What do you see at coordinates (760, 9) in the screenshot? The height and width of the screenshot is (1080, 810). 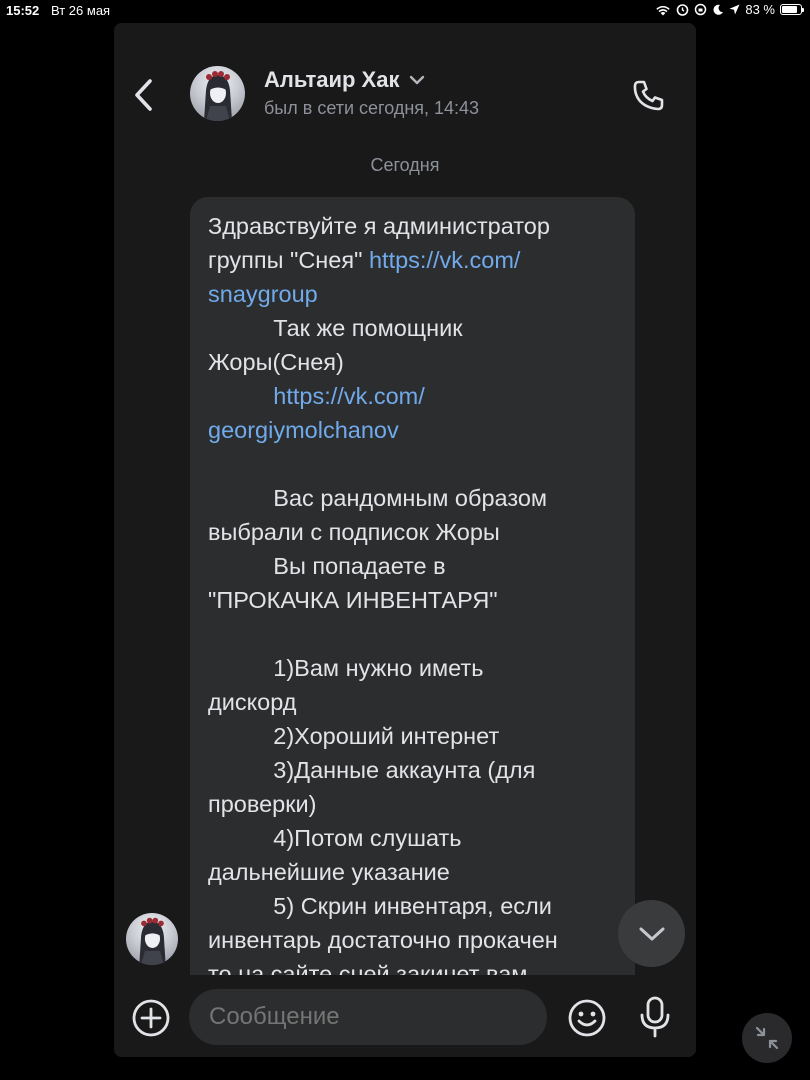 I see `battery-percent: 83 %` at bounding box center [760, 9].